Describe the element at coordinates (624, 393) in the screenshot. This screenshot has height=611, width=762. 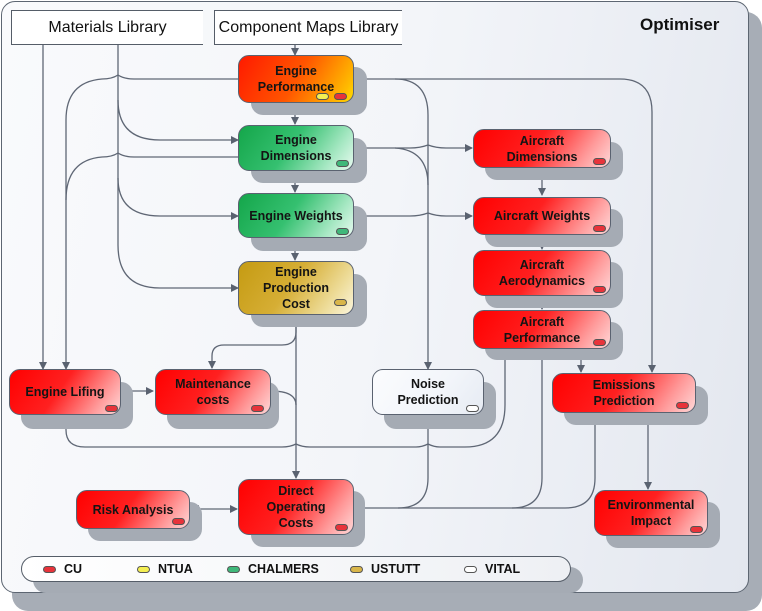
I see `node-emissions-prediction: Emissions Prediction` at that location.